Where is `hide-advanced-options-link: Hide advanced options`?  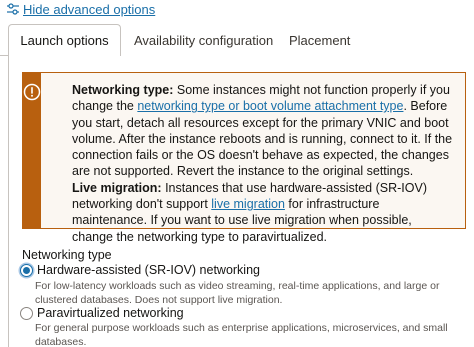 hide-advanced-options-link: Hide advanced options is located at coordinates (80, 9).